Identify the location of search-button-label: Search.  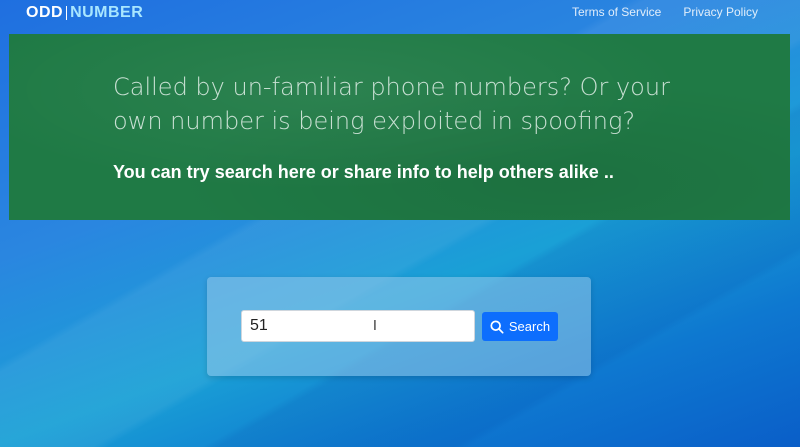
(529, 326).